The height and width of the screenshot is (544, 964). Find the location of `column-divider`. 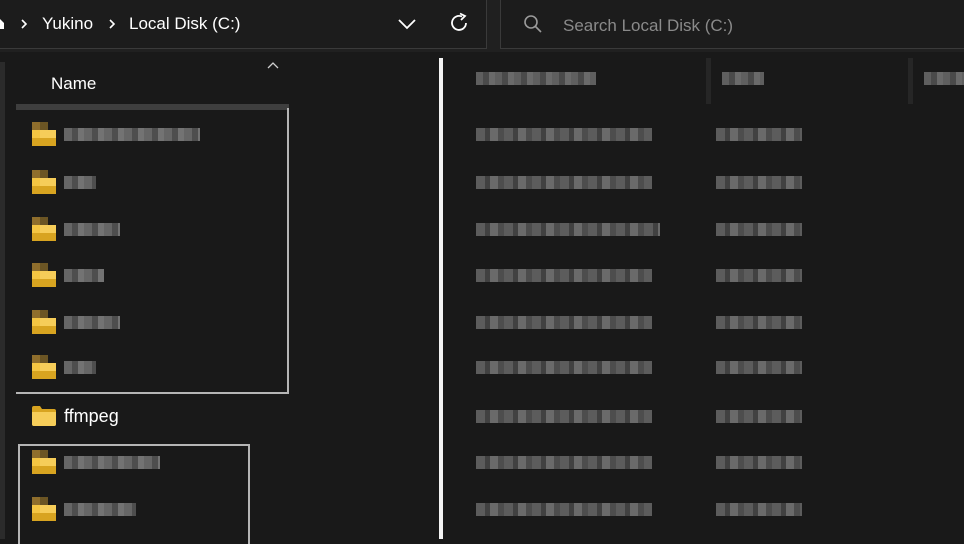

column-divider is located at coordinates (441, 298).